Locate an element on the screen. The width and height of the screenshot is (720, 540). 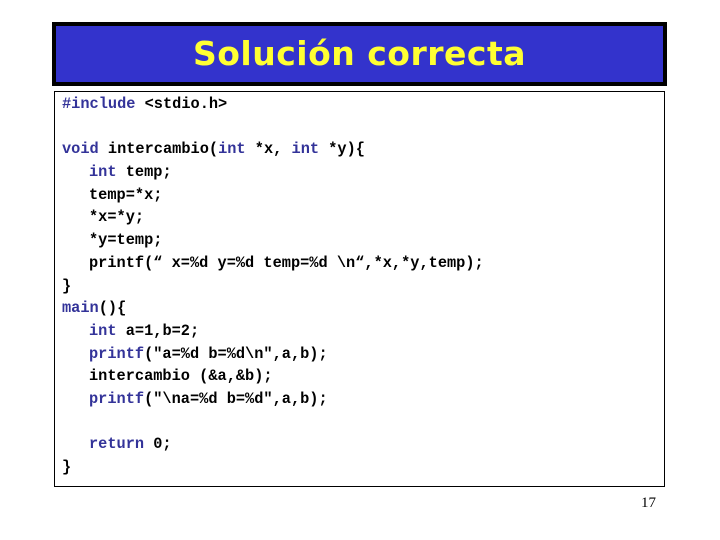
code-line: printf("\na=%d b=%d",a,b); is located at coordinates (273, 399).